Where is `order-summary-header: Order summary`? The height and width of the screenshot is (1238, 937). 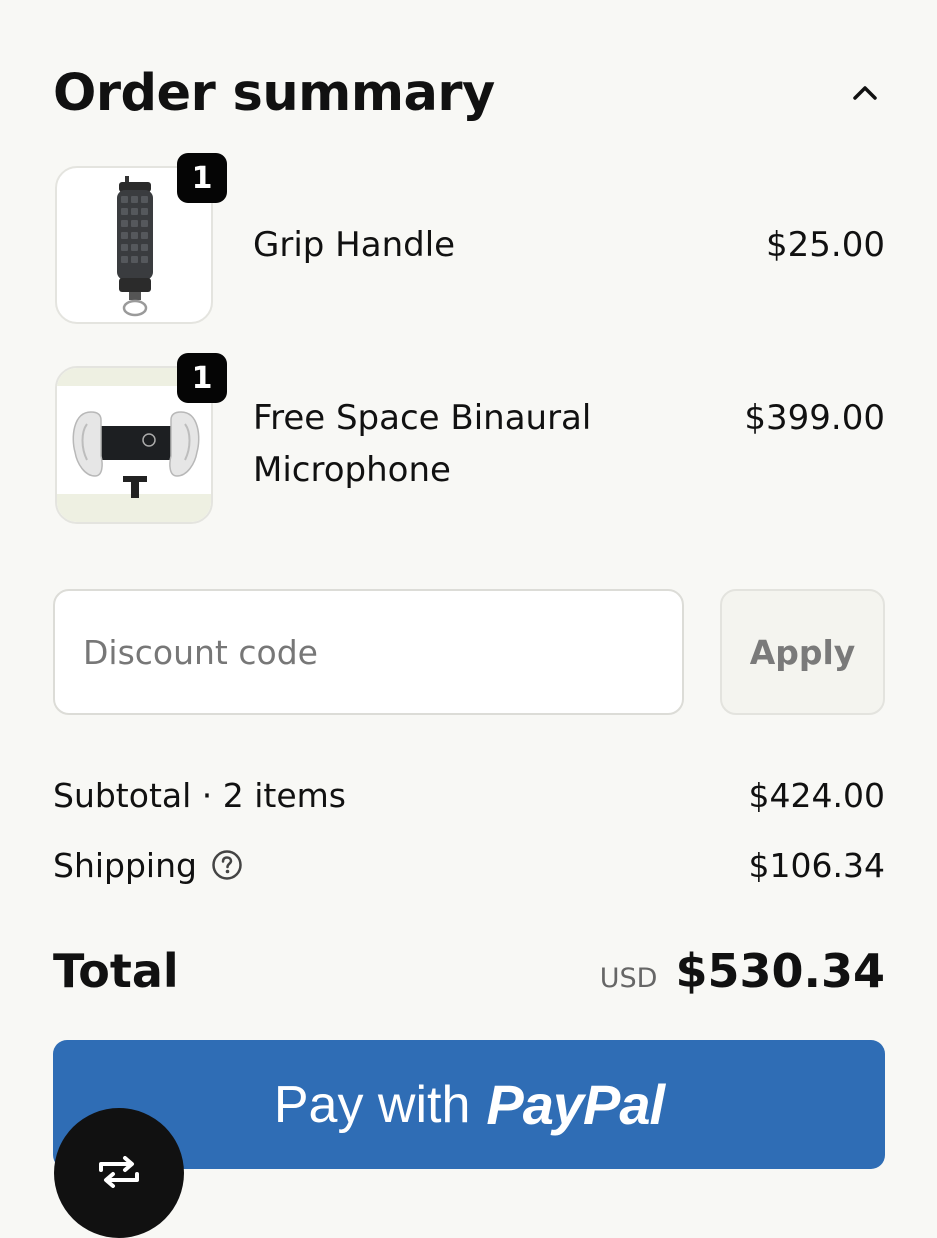
order-summary-header: Order summary is located at coordinates (469, 93).